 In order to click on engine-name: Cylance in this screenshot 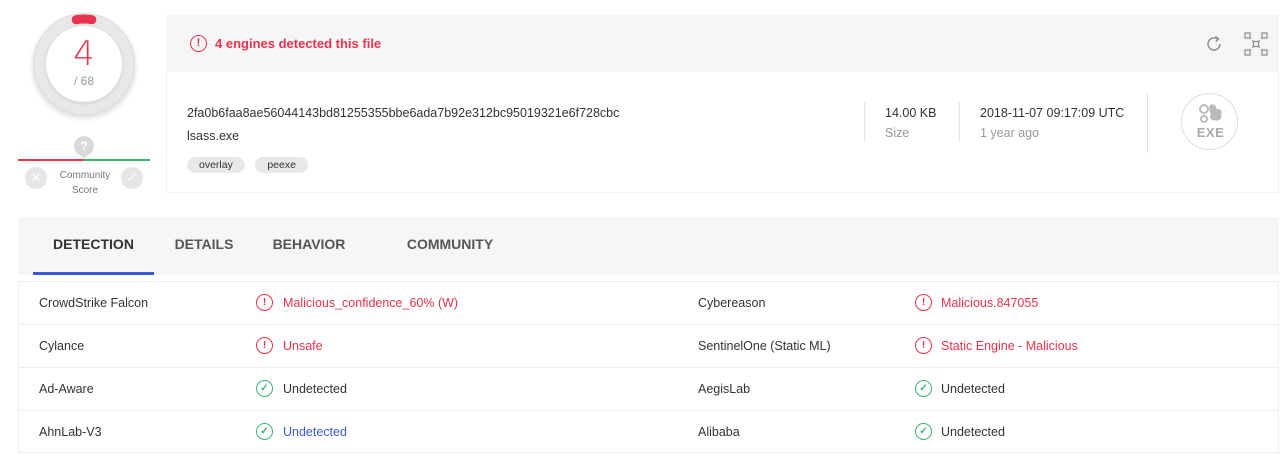, I will do `click(62, 346)`.